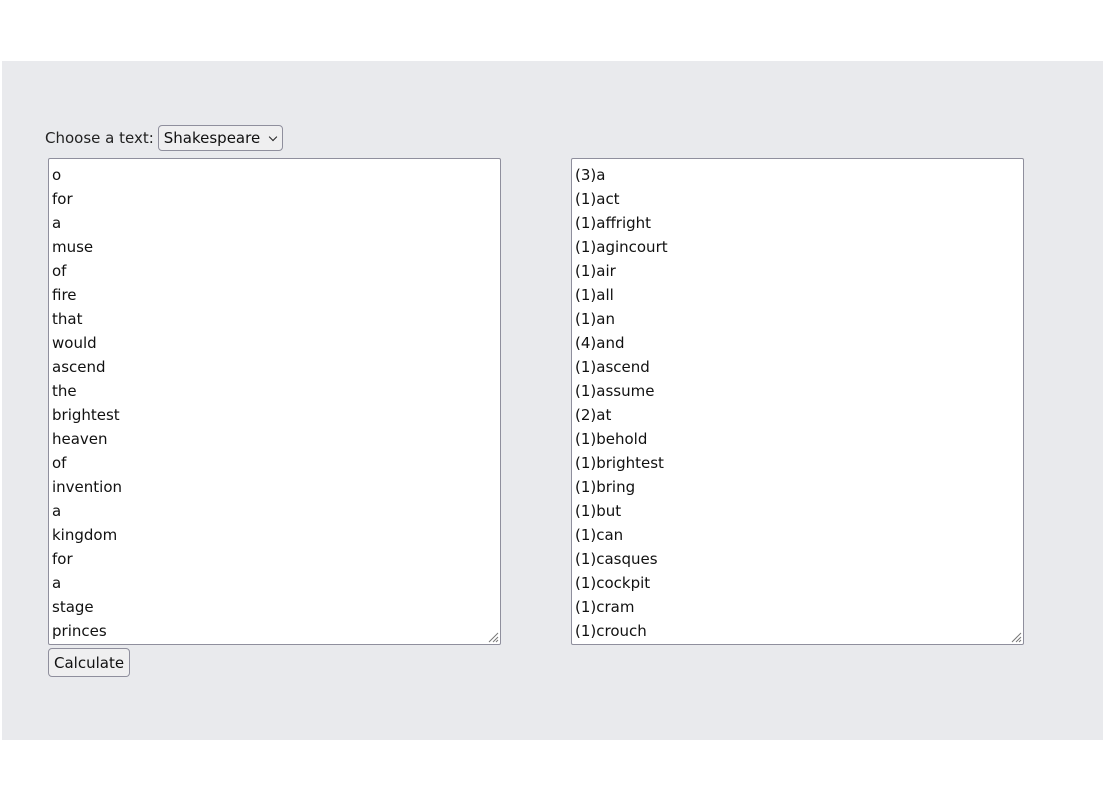 This screenshot has height=800, width=1103. What do you see at coordinates (615, 391) in the screenshot?
I see `word-count-line: (1)assume` at bounding box center [615, 391].